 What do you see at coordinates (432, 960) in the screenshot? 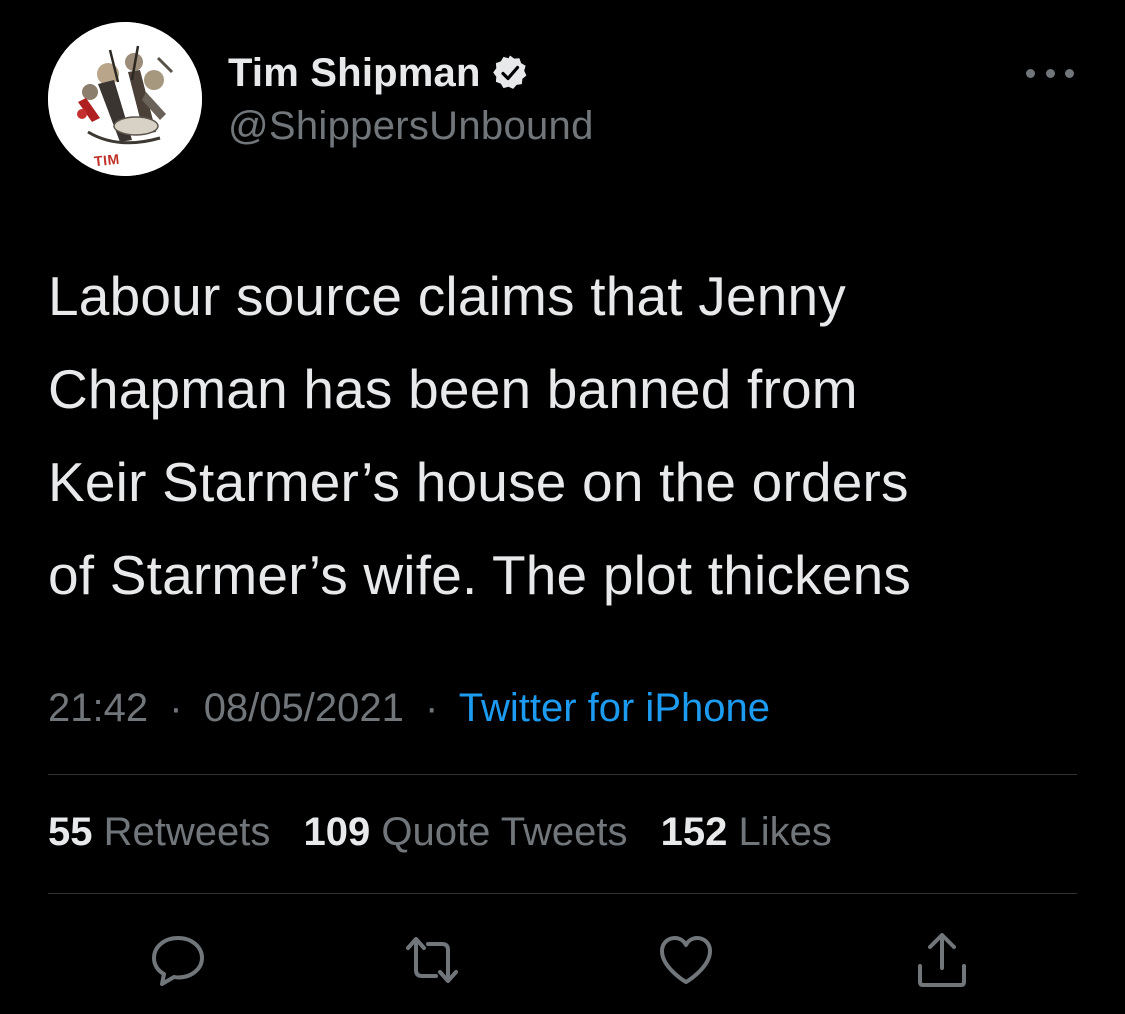
I see `retweet-icon` at bounding box center [432, 960].